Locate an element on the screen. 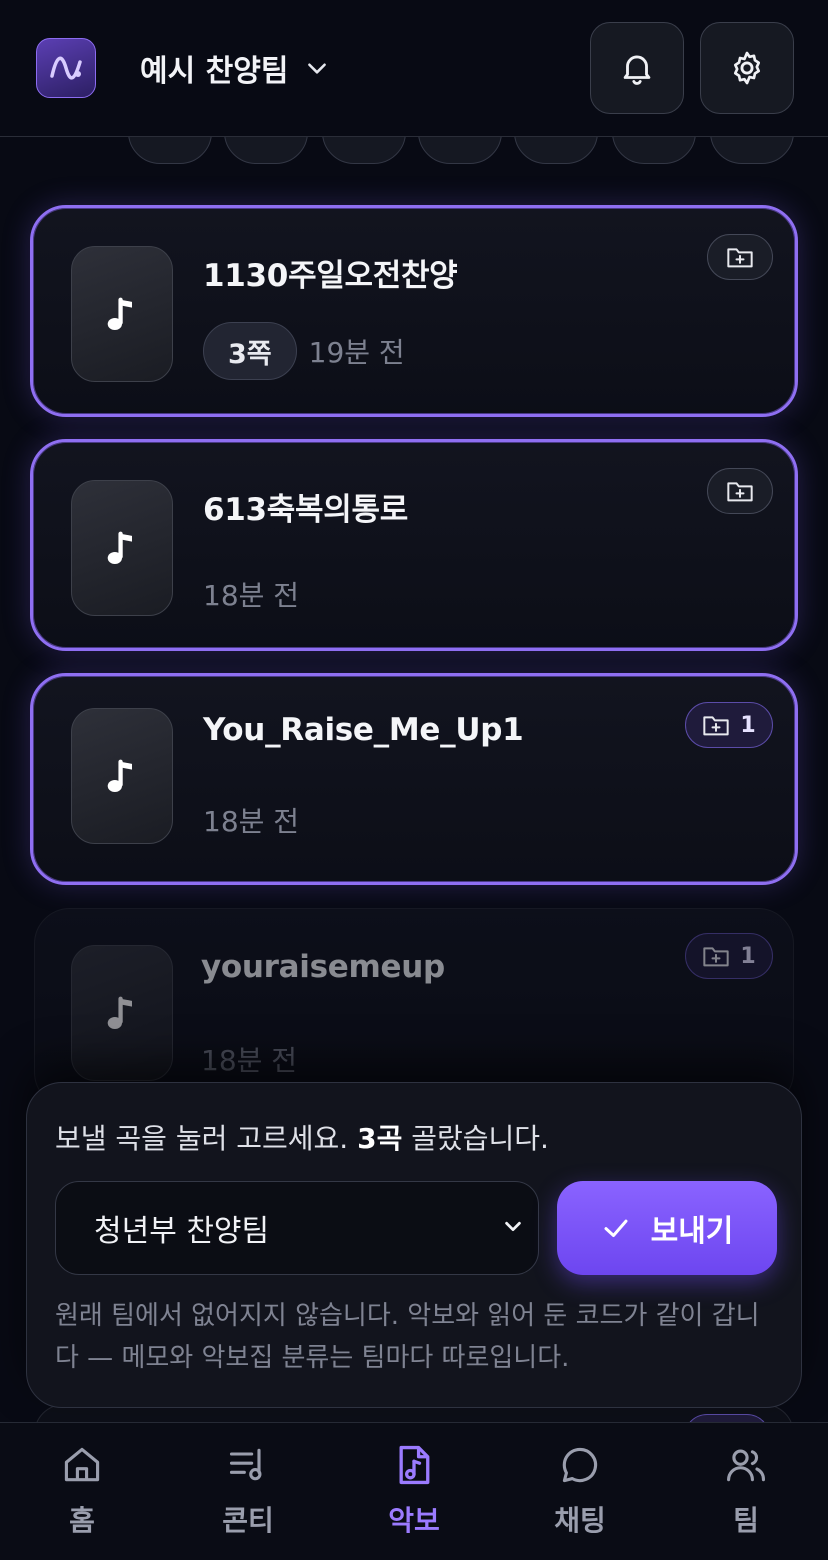 This screenshot has height=1560, width=828. bell-icon is located at coordinates (637, 70).